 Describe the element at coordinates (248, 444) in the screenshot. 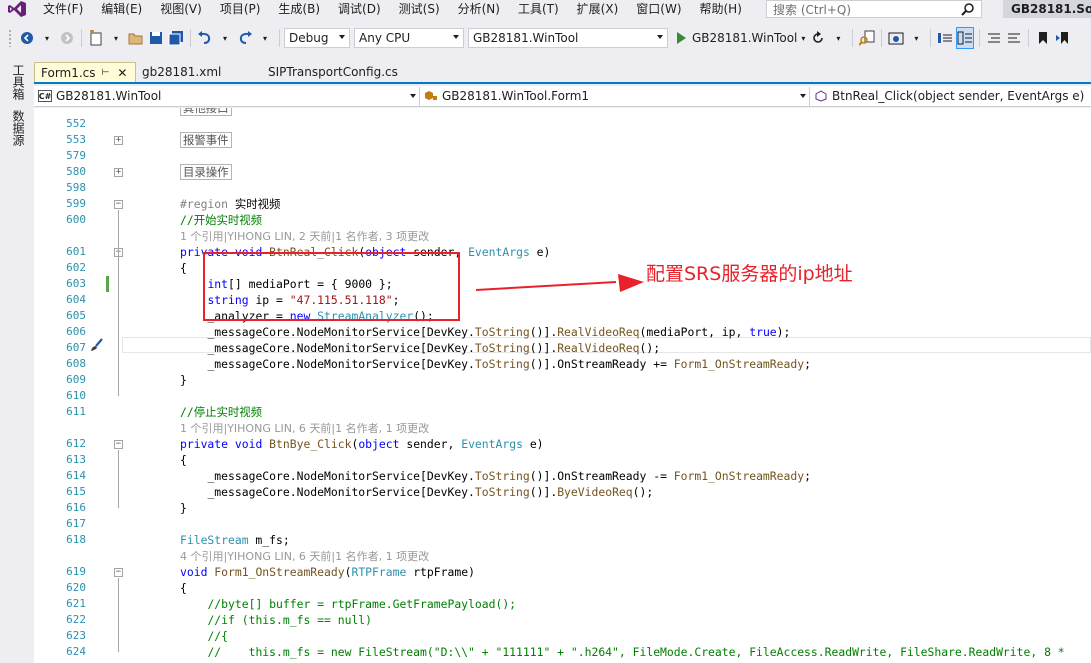

I see `code-token: void` at that location.